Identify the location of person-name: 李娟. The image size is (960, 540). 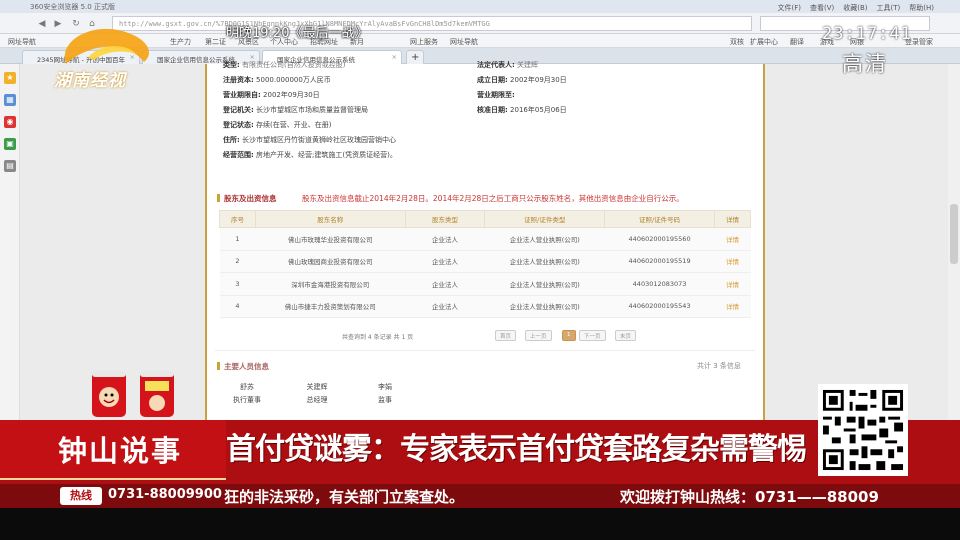
(385, 387).